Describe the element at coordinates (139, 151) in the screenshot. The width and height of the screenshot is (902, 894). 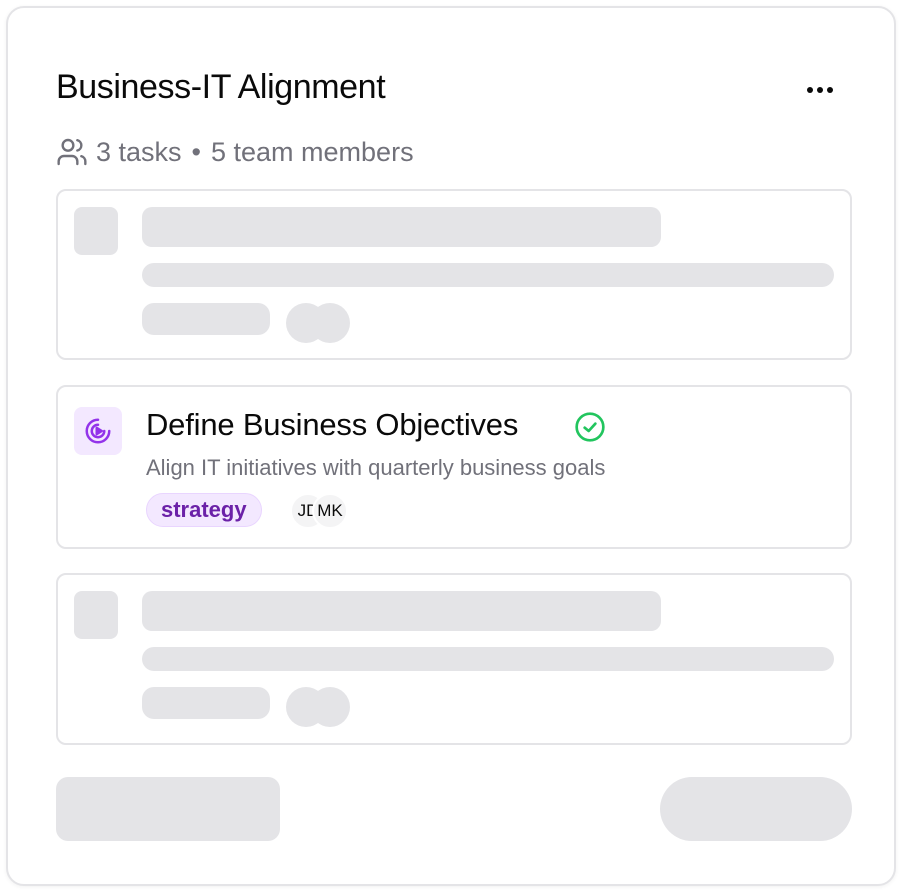
I see `task-count: 3 tasks` at that location.